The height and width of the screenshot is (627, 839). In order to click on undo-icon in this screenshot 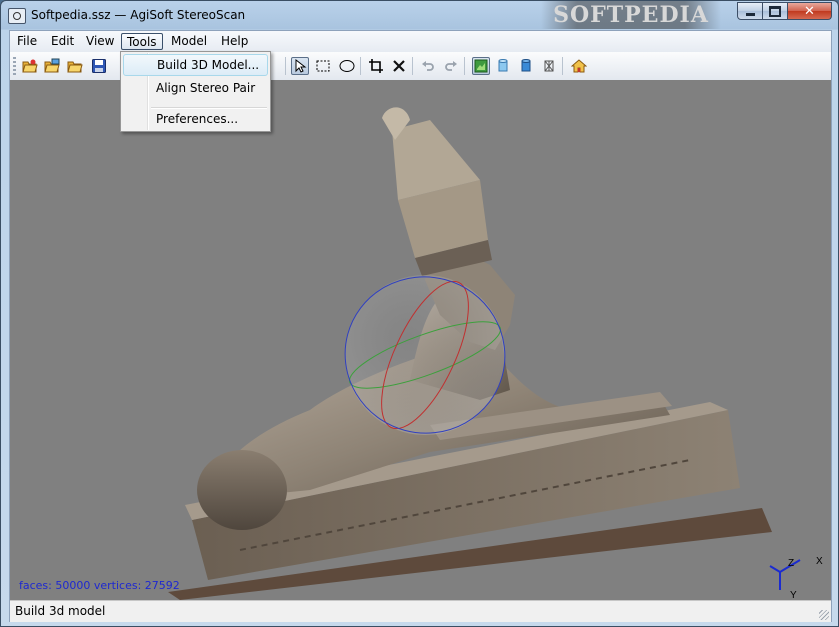, I will do `click(428, 66)`.